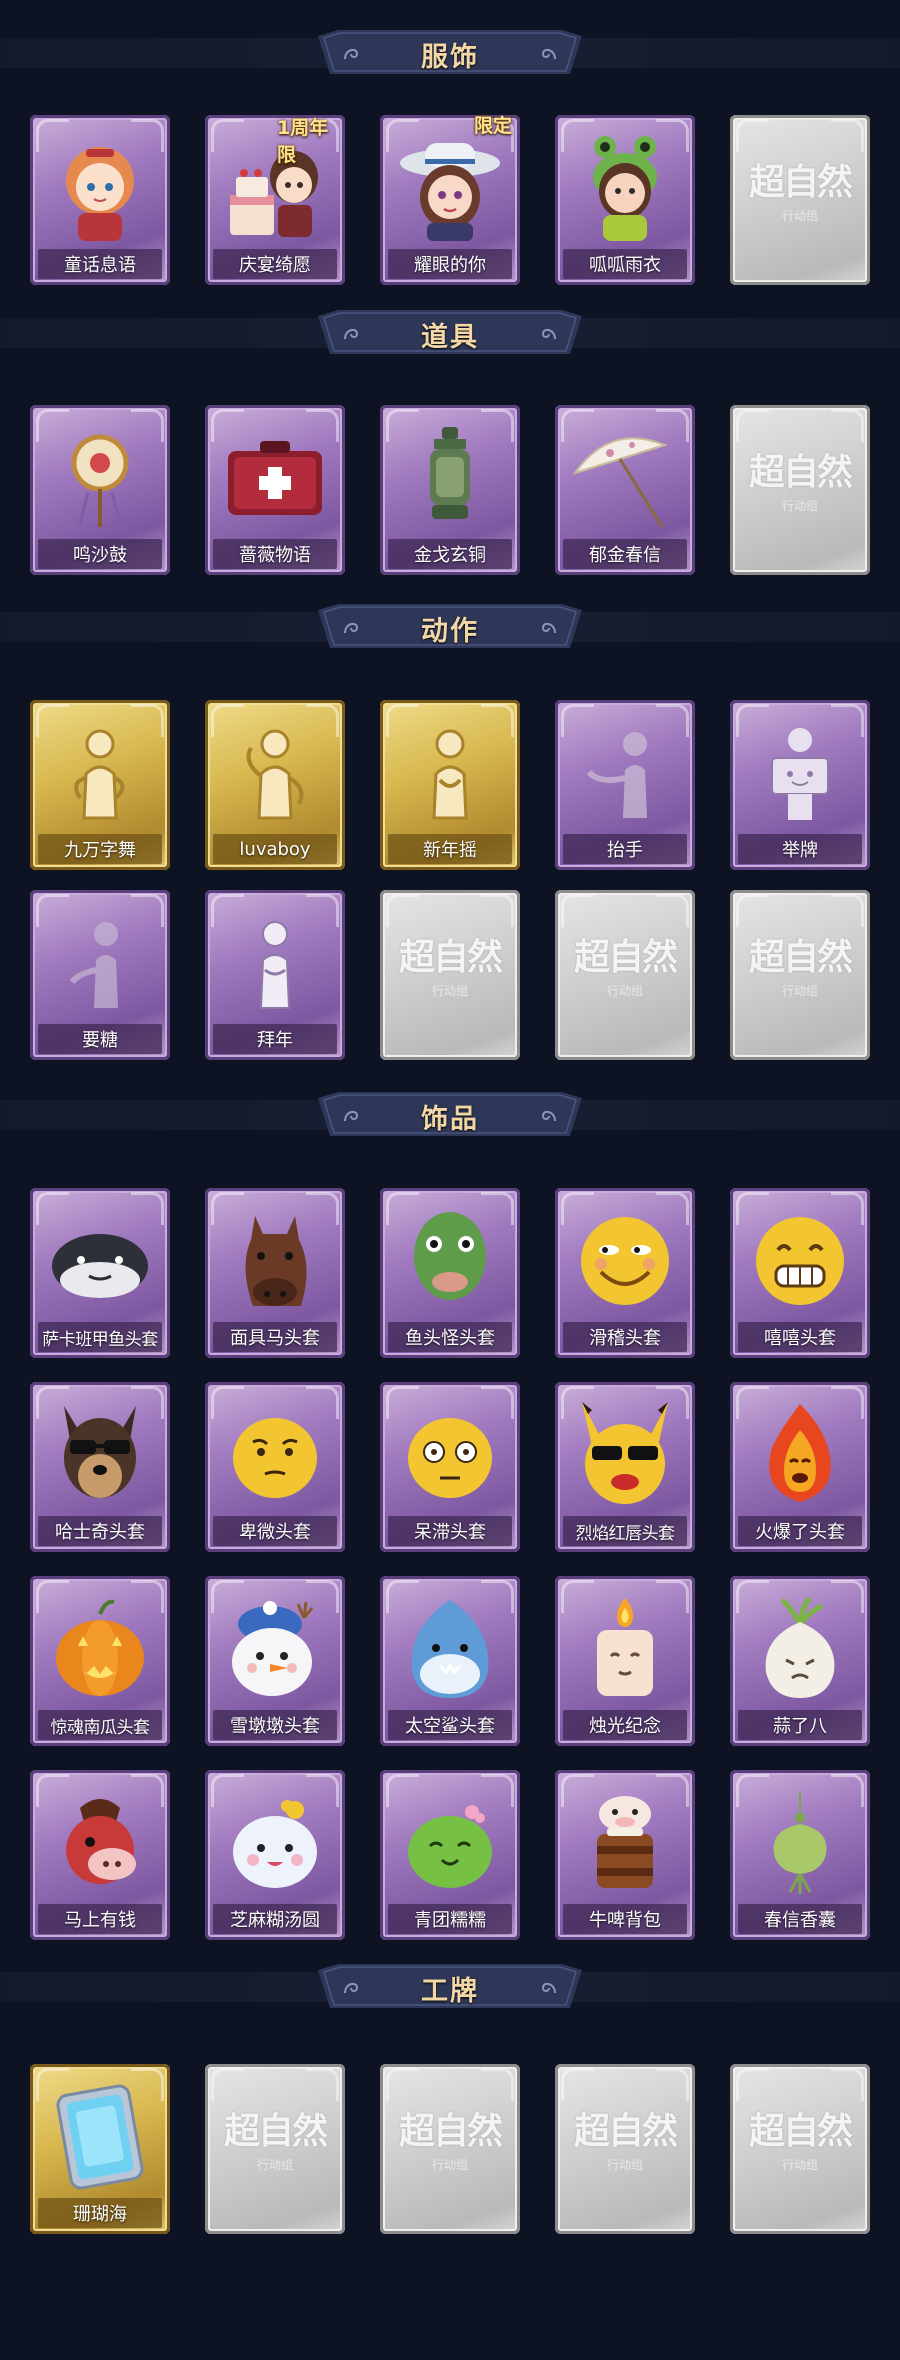 Image resolution: width=900 pixels, height=2360 pixels. I want to click on section-title: 饰品, so click(450, 1119).